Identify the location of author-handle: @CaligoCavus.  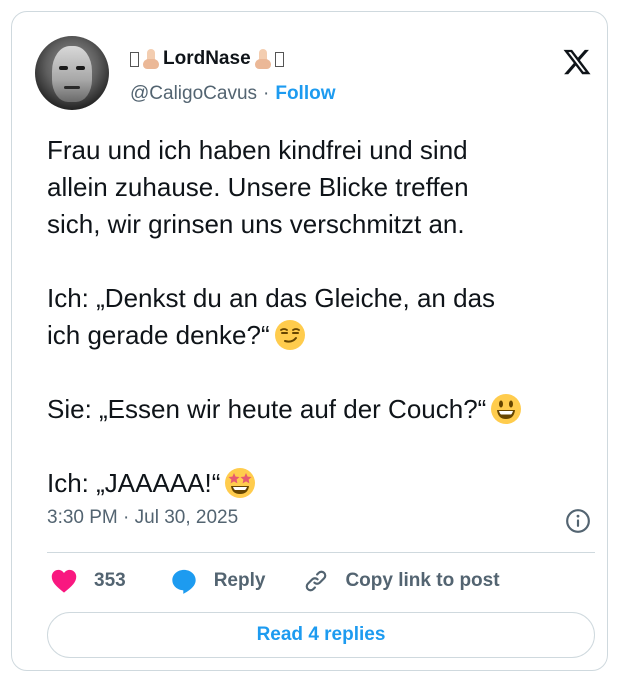
(193, 94).